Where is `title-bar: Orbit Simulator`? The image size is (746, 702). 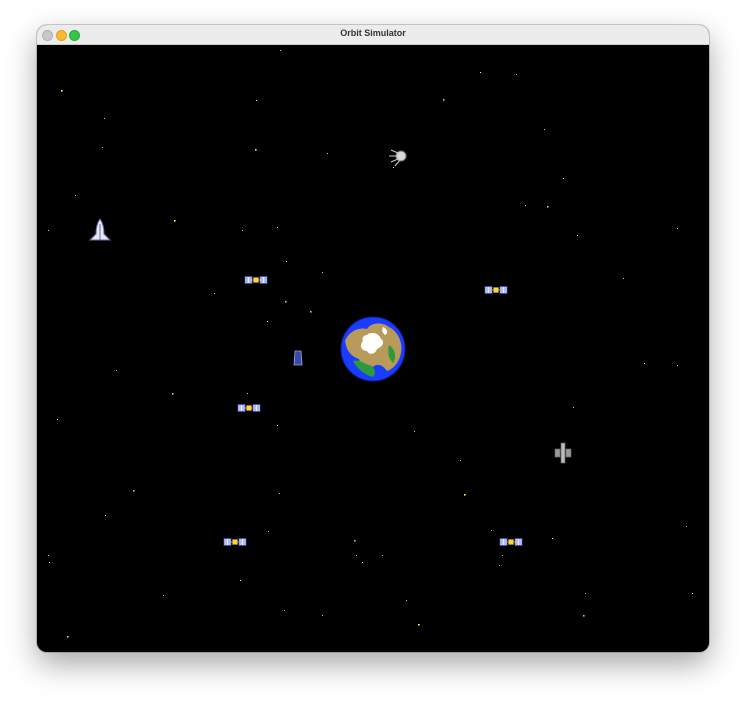
title-bar: Orbit Simulator is located at coordinates (373, 35).